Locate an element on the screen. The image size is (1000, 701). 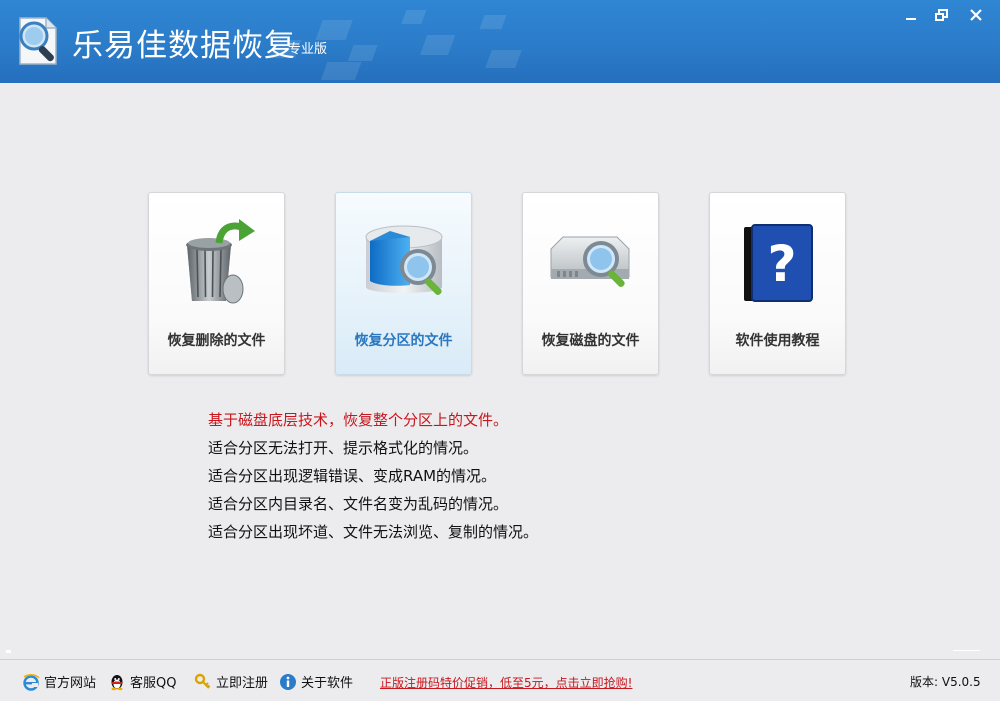
description-line: 适合分区无法打开、提示格式化的情况。 is located at coordinates (343, 448).